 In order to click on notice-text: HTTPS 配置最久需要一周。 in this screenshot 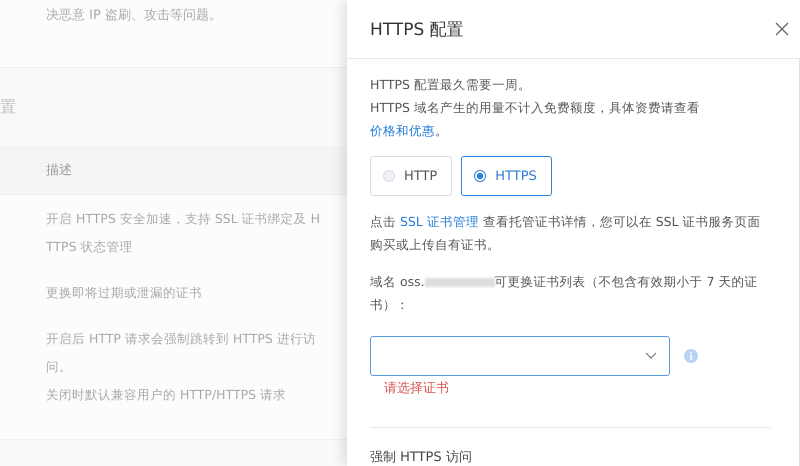, I will do `click(451, 85)`.